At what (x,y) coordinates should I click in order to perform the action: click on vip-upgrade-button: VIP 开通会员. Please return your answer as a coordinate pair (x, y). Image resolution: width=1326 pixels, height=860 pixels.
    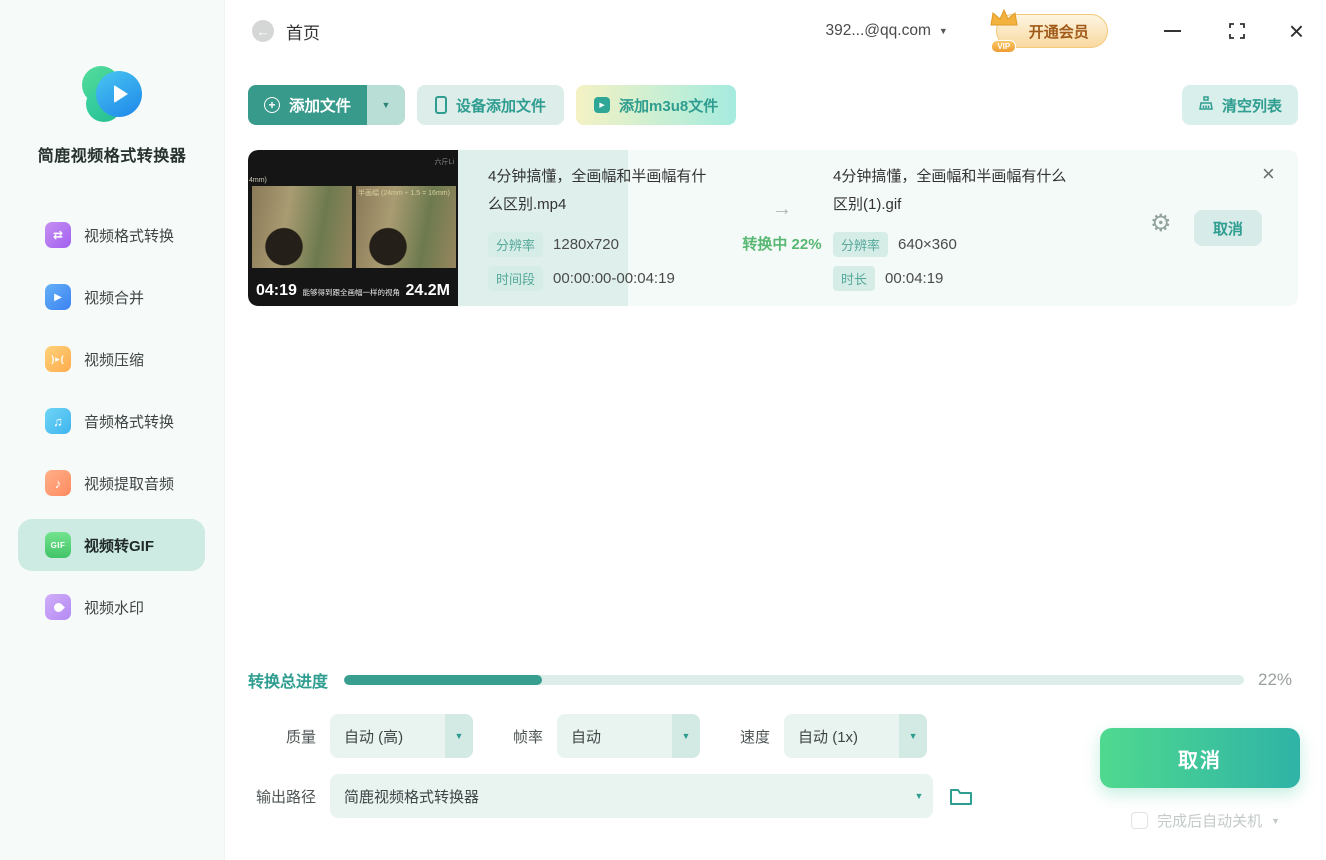
    Looking at the image, I should click on (1049, 30).